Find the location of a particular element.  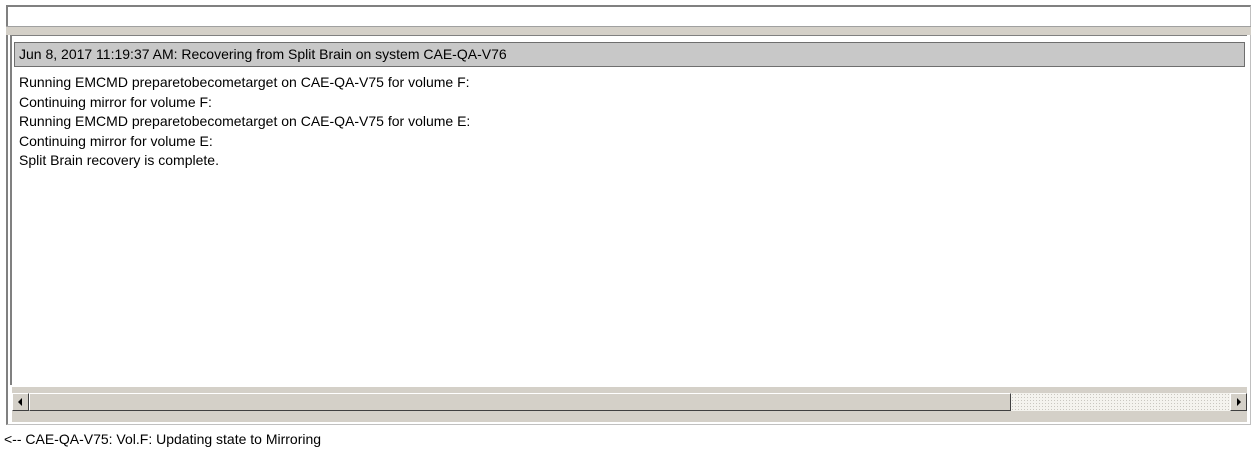

scroll-right-button is located at coordinates (1238, 402).